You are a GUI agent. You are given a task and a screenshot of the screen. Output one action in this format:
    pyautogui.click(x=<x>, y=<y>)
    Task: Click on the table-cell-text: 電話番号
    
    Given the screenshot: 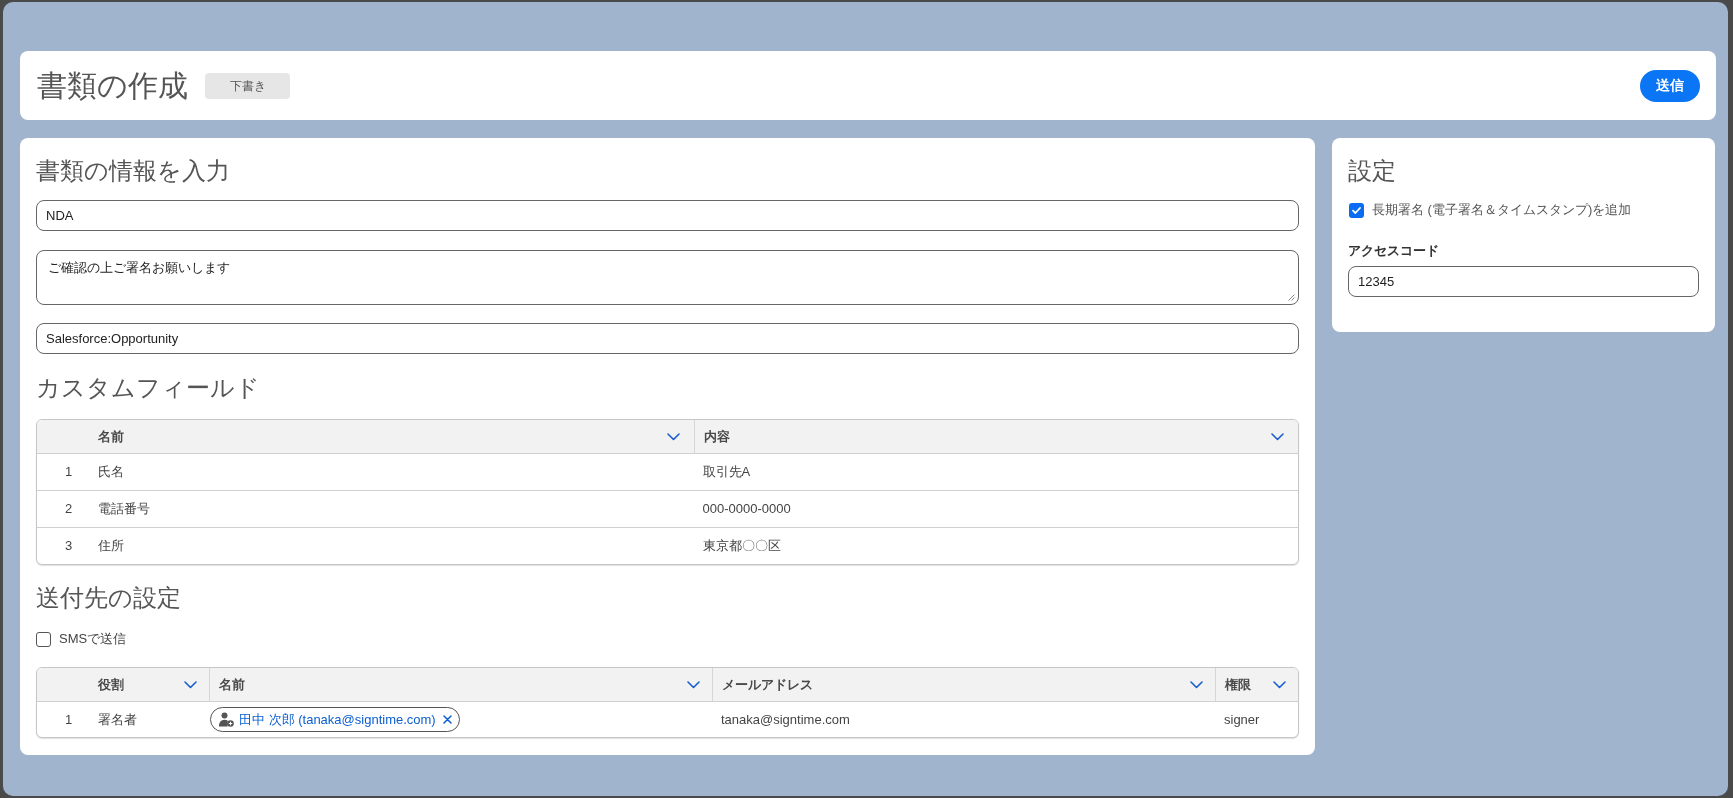 What is the action you would take?
    pyautogui.click(x=123, y=509)
    